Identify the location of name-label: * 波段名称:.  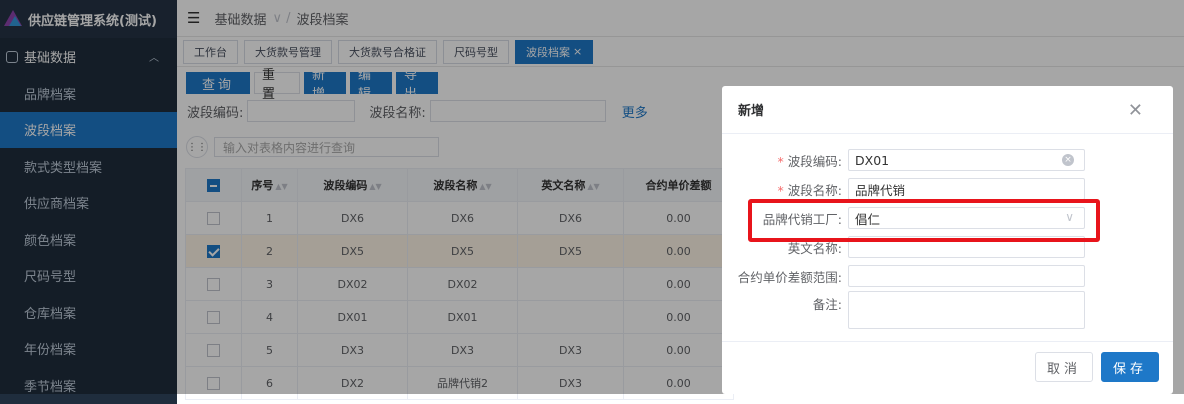
(809, 190).